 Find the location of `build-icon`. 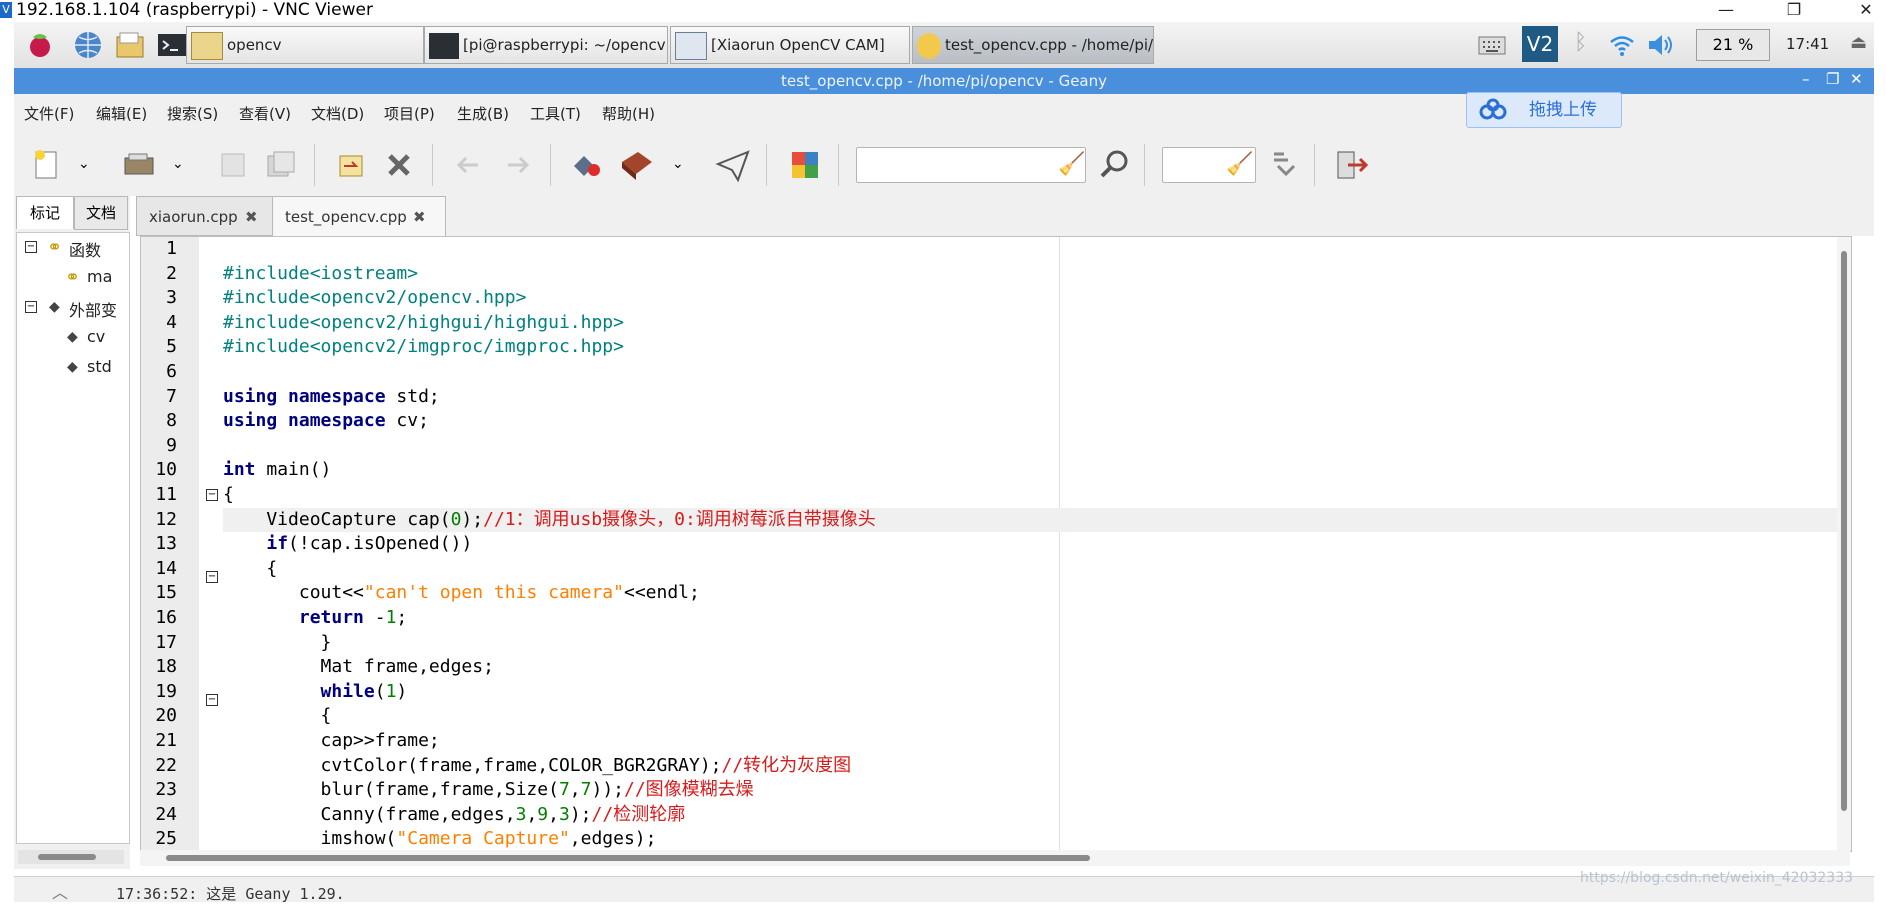

build-icon is located at coordinates (637, 165).